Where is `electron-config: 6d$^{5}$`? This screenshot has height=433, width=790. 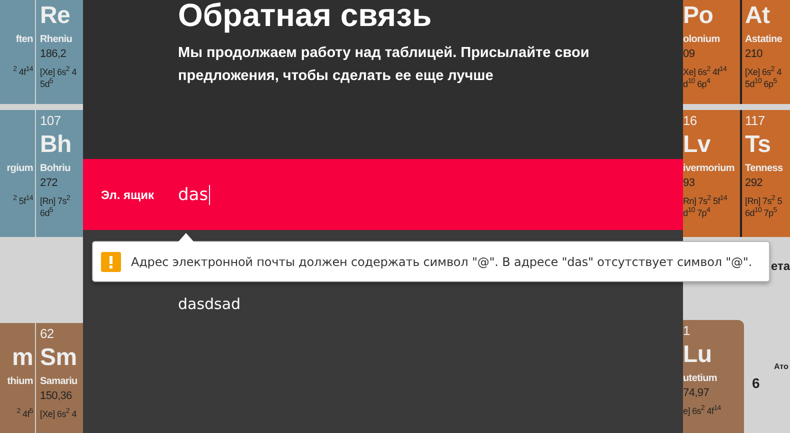 electron-config: 6d$^{5}$ is located at coordinates (47, 212).